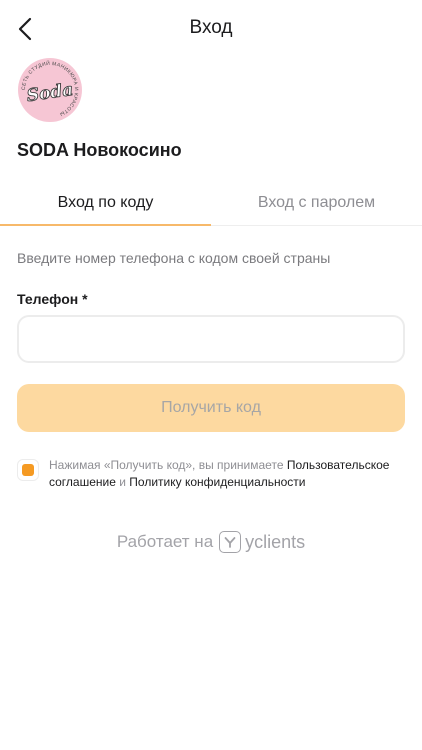 The image size is (422, 750). What do you see at coordinates (230, 542) in the screenshot?
I see `yclients-logo-icon` at bounding box center [230, 542].